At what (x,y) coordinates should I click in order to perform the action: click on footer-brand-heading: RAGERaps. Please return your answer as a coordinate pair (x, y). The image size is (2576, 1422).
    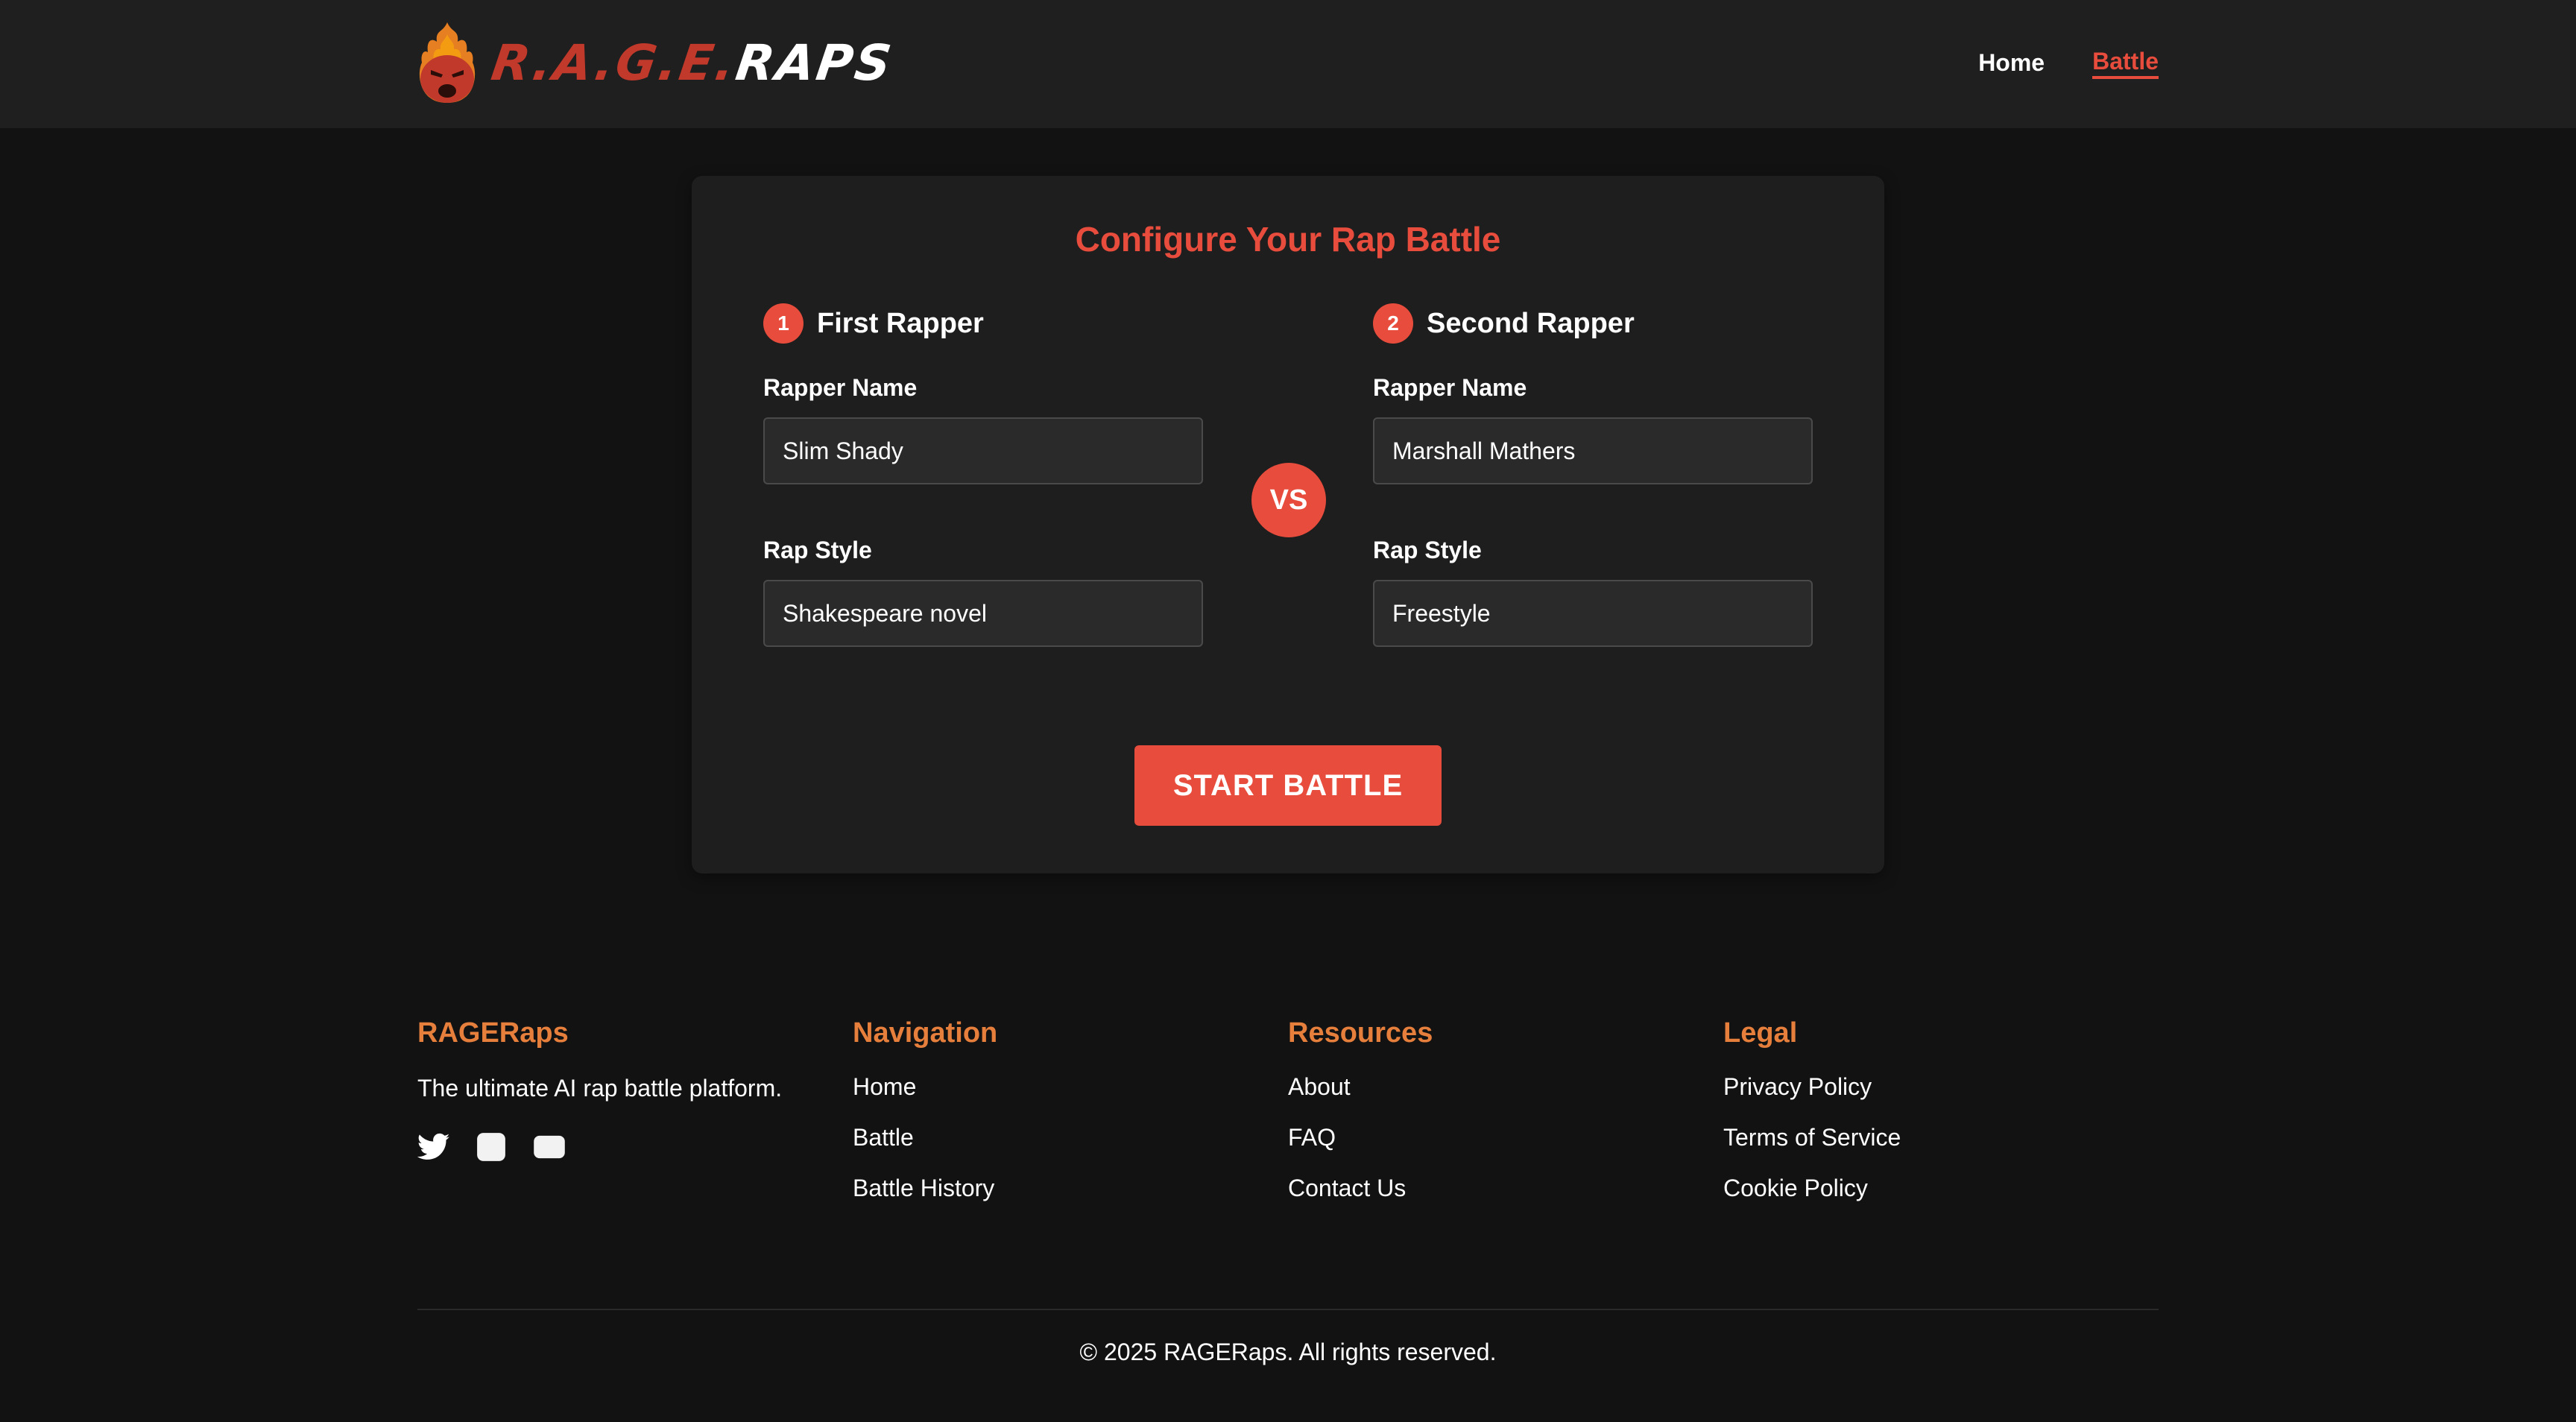
    Looking at the image, I should click on (493, 1033).